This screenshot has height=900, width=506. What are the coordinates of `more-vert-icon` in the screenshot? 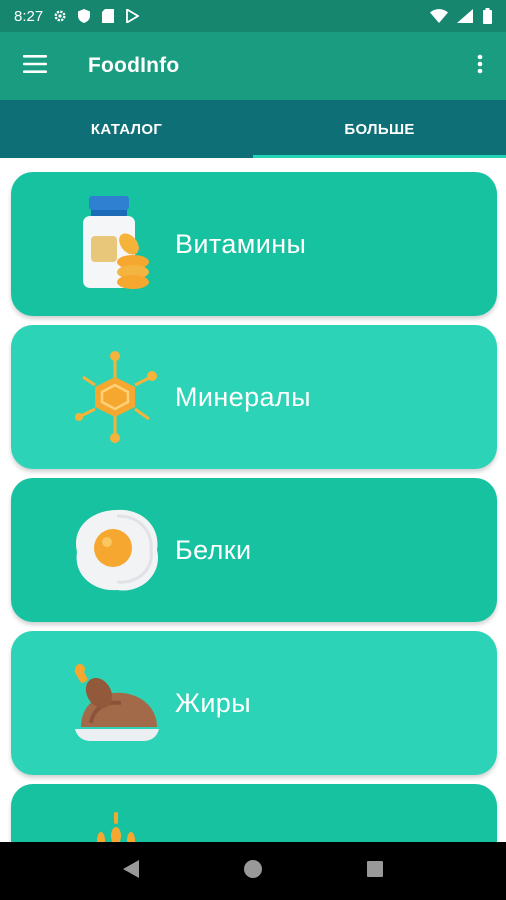 It's located at (480, 66).